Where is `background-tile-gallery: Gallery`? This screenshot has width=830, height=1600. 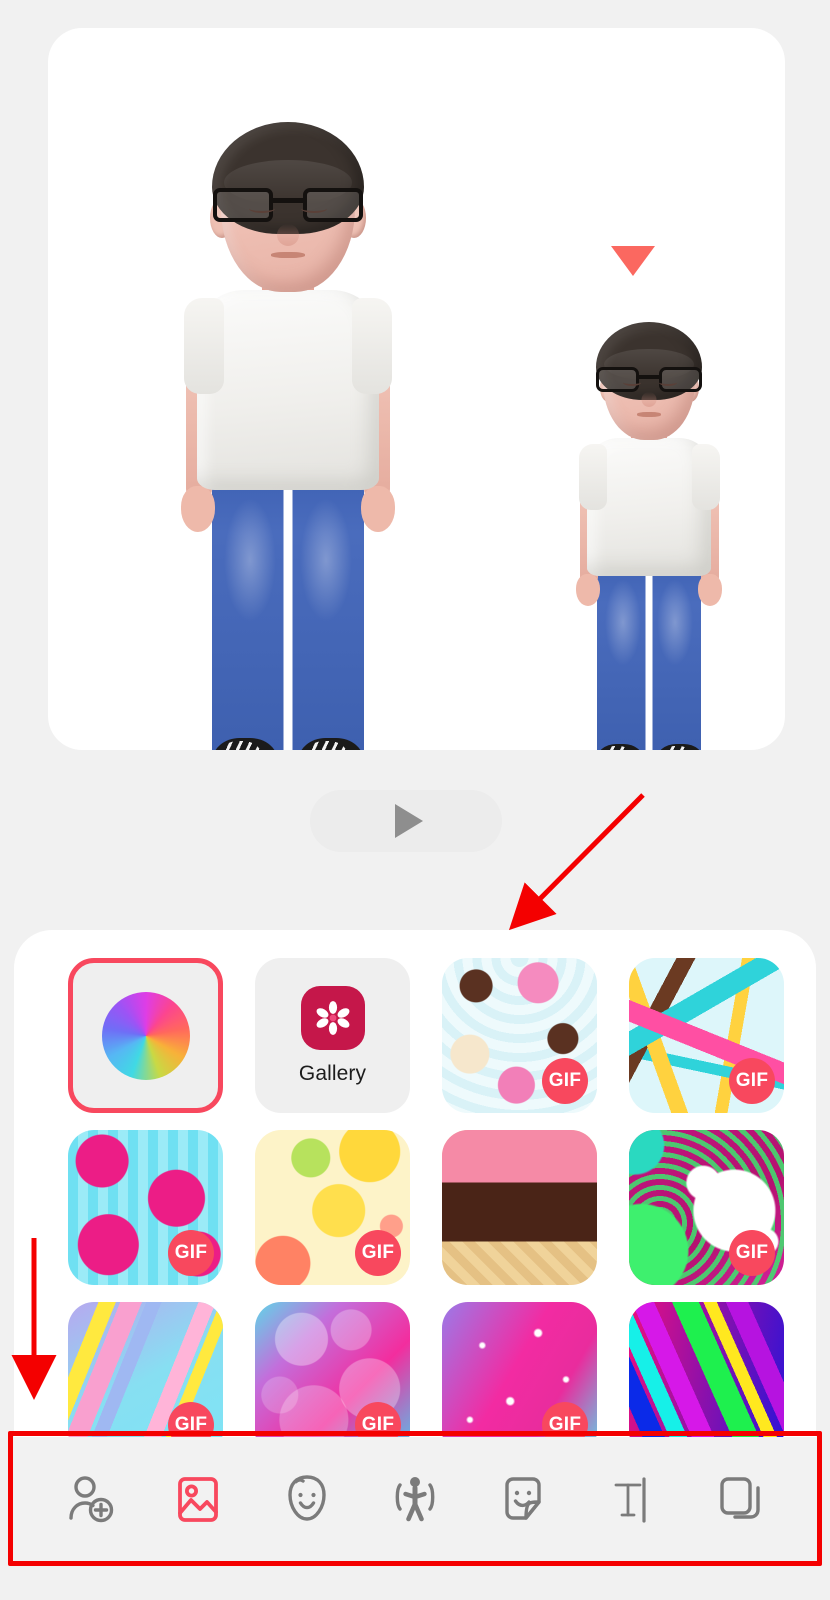
background-tile-gallery: Gallery is located at coordinates (332, 1035).